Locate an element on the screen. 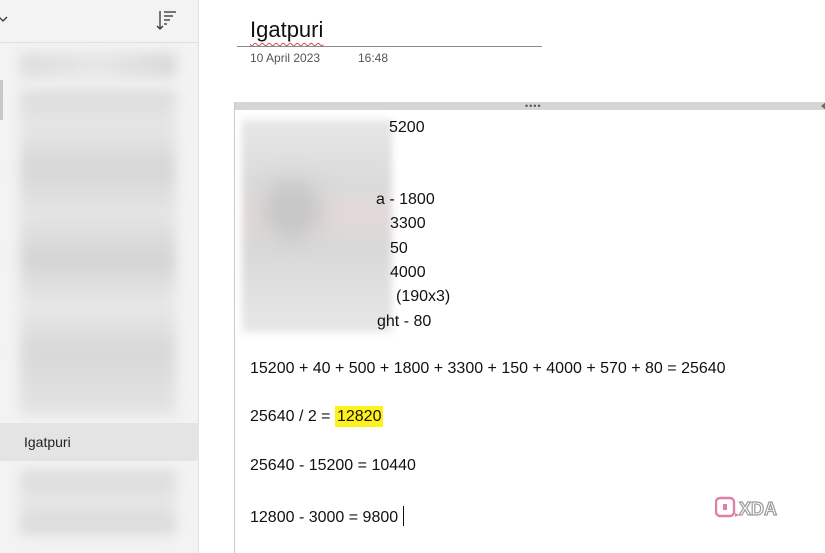  list-item-selected: Igatpuri is located at coordinates (99, 442).